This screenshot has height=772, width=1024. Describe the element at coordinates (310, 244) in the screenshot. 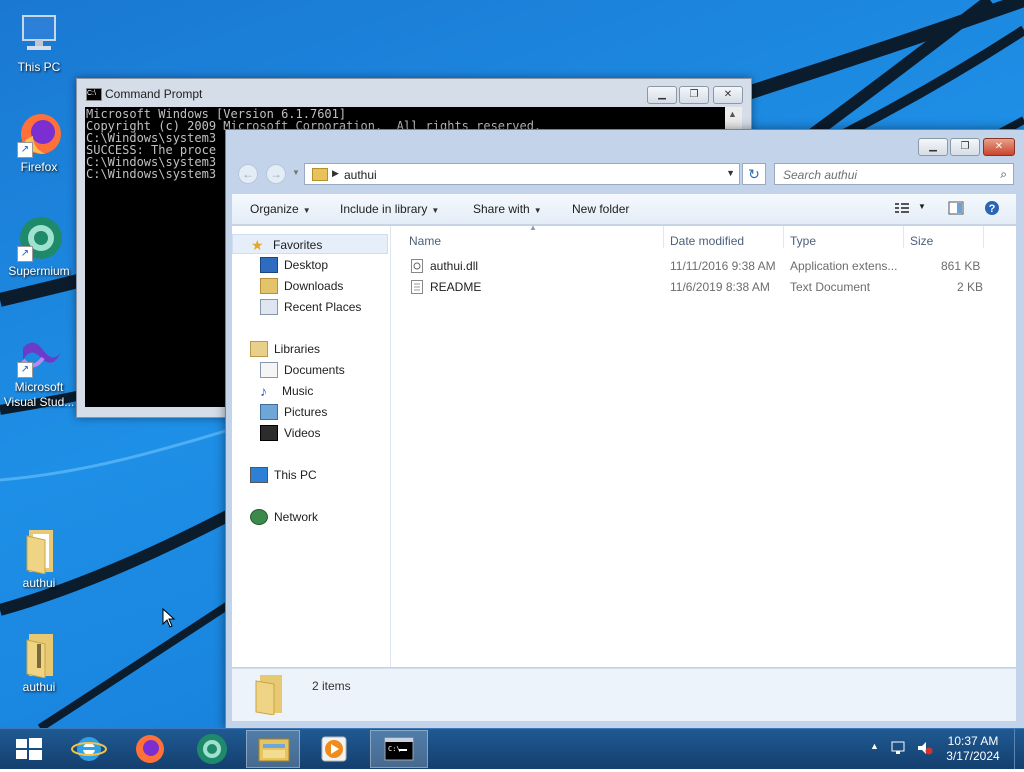

I see `nav-favorites: ★ Favorites` at that location.